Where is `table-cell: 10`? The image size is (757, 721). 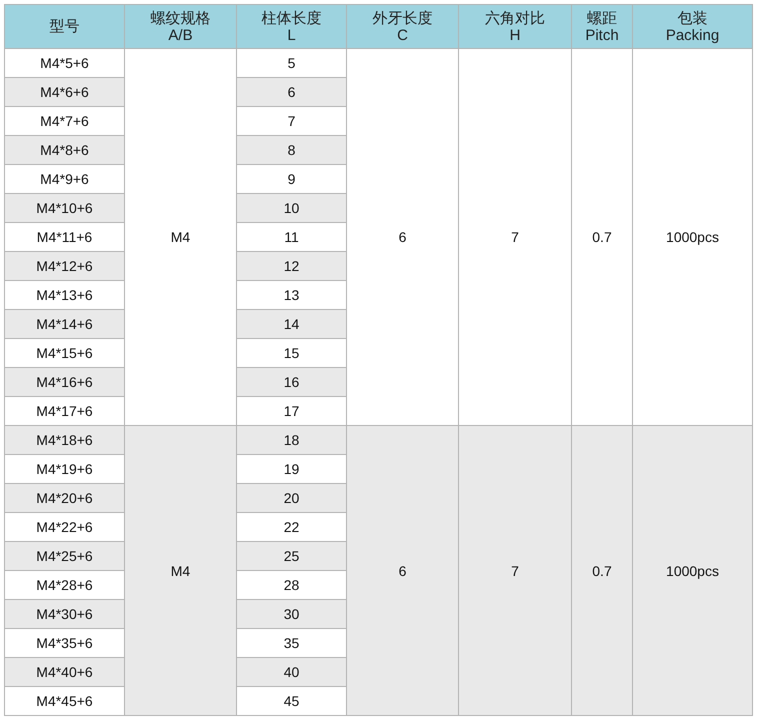
table-cell: 10 is located at coordinates (291, 208).